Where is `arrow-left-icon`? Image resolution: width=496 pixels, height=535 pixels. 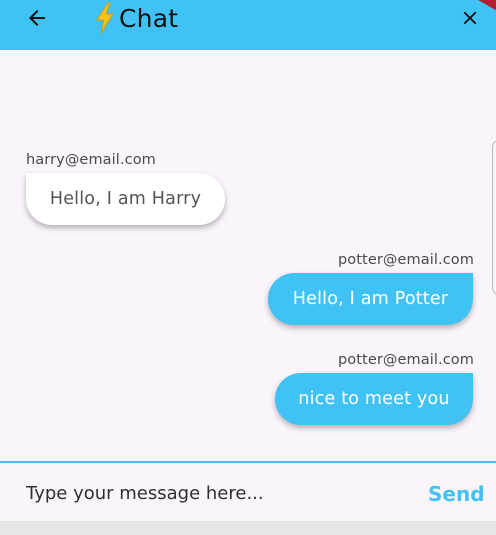
arrow-left-icon is located at coordinates (37, 18).